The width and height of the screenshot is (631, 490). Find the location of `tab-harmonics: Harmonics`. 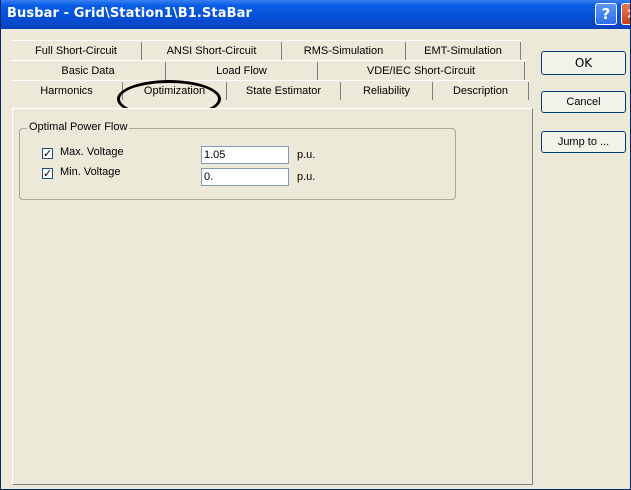

tab-harmonics: Harmonics is located at coordinates (67, 91).